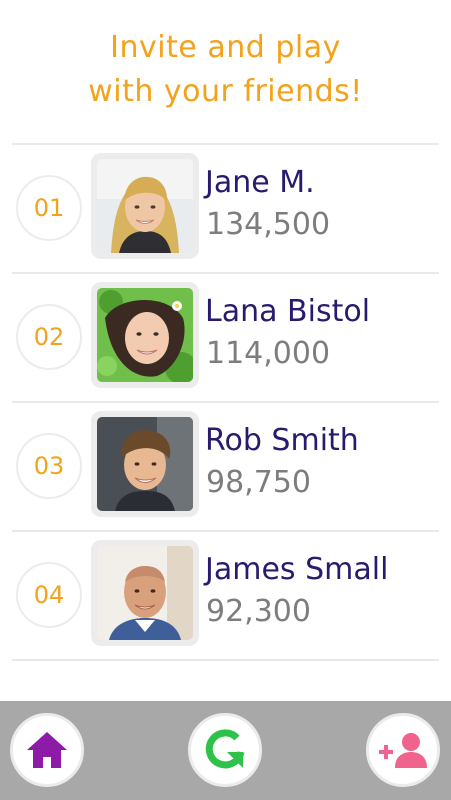  Describe the element at coordinates (260, 182) in the screenshot. I see `player-name: Jane M.` at that location.